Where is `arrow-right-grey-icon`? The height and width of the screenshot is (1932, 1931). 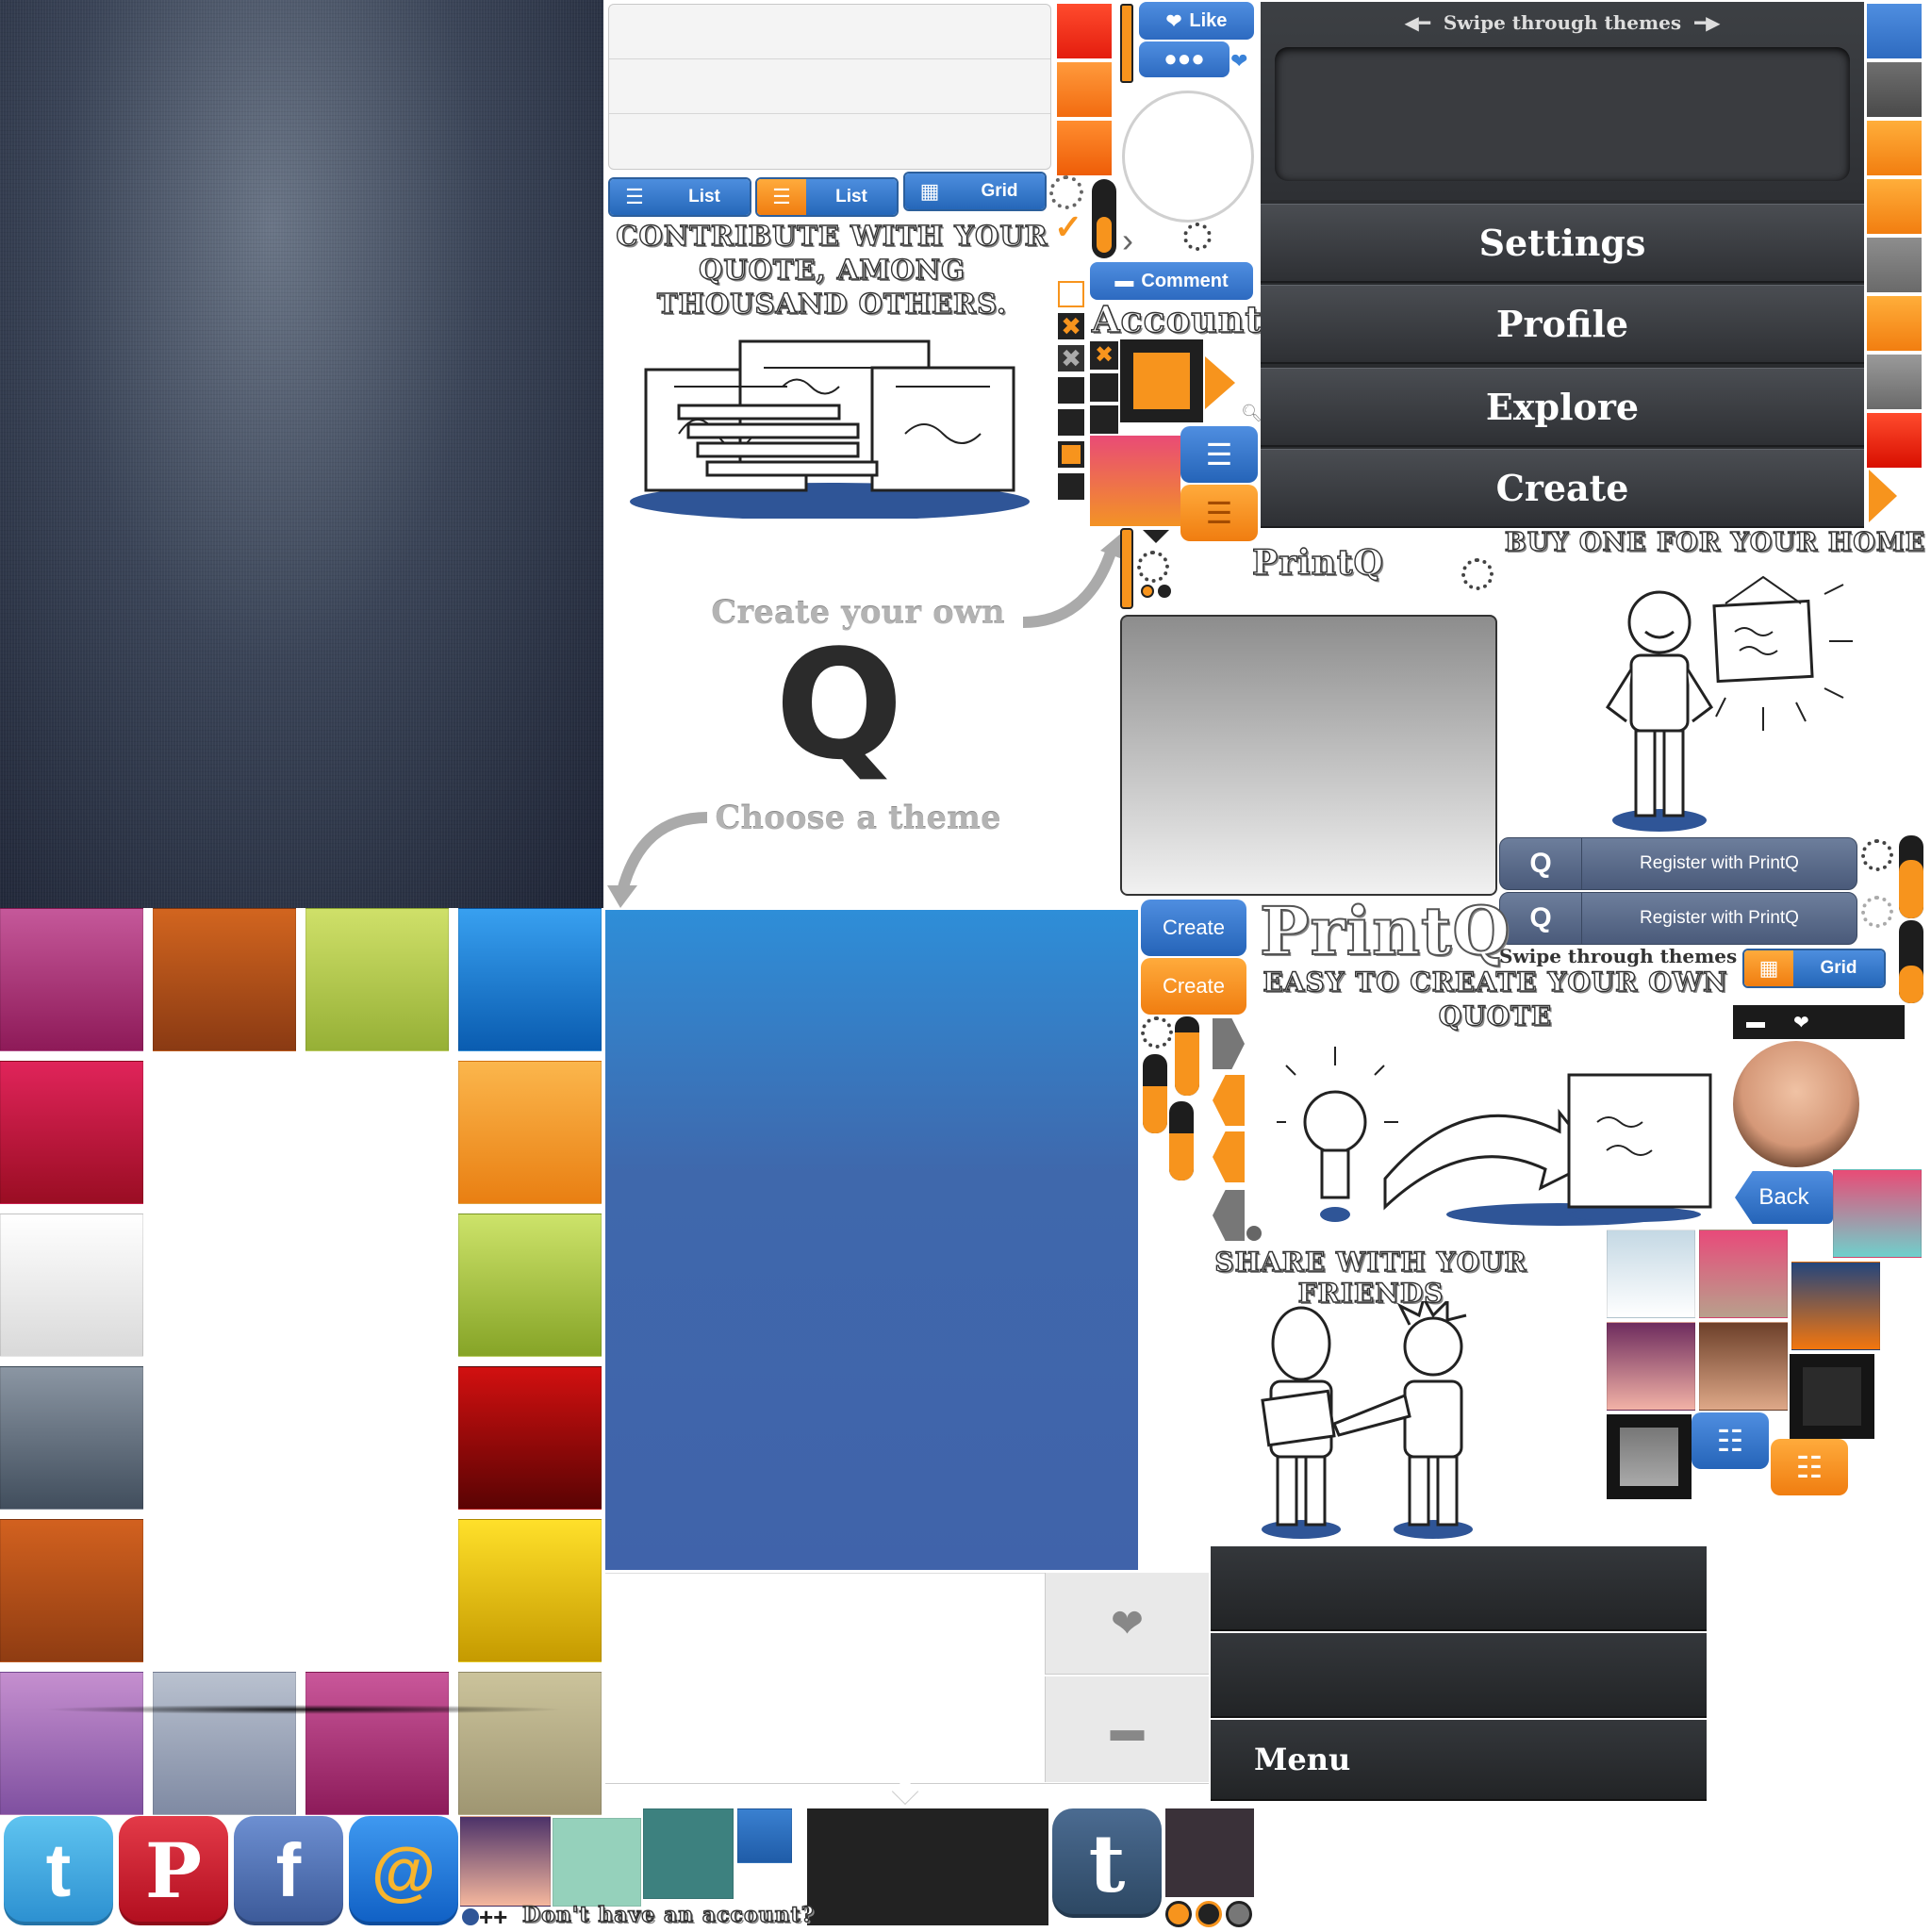
arrow-right-grey-icon is located at coordinates (1229, 1043).